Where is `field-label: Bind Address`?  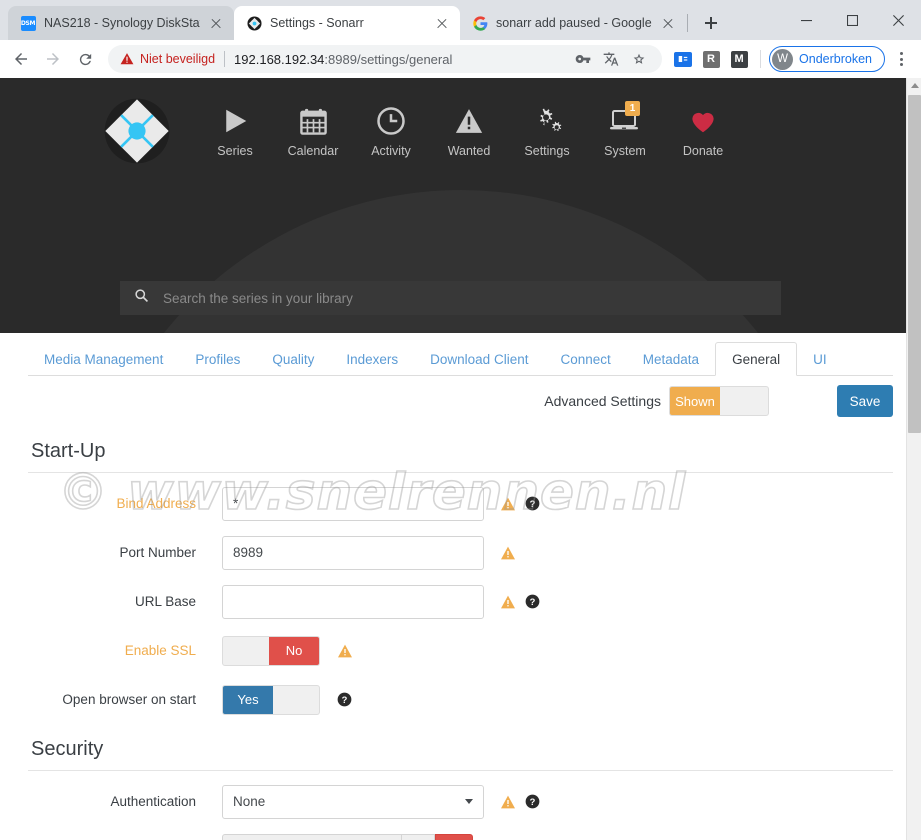
field-label: Bind Address is located at coordinates (156, 503).